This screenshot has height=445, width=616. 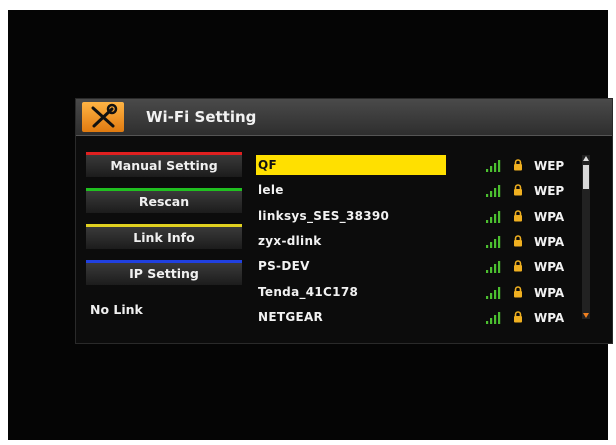 What do you see at coordinates (427, 242) in the screenshot?
I see `network-row: zyx-dlink WPA` at bounding box center [427, 242].